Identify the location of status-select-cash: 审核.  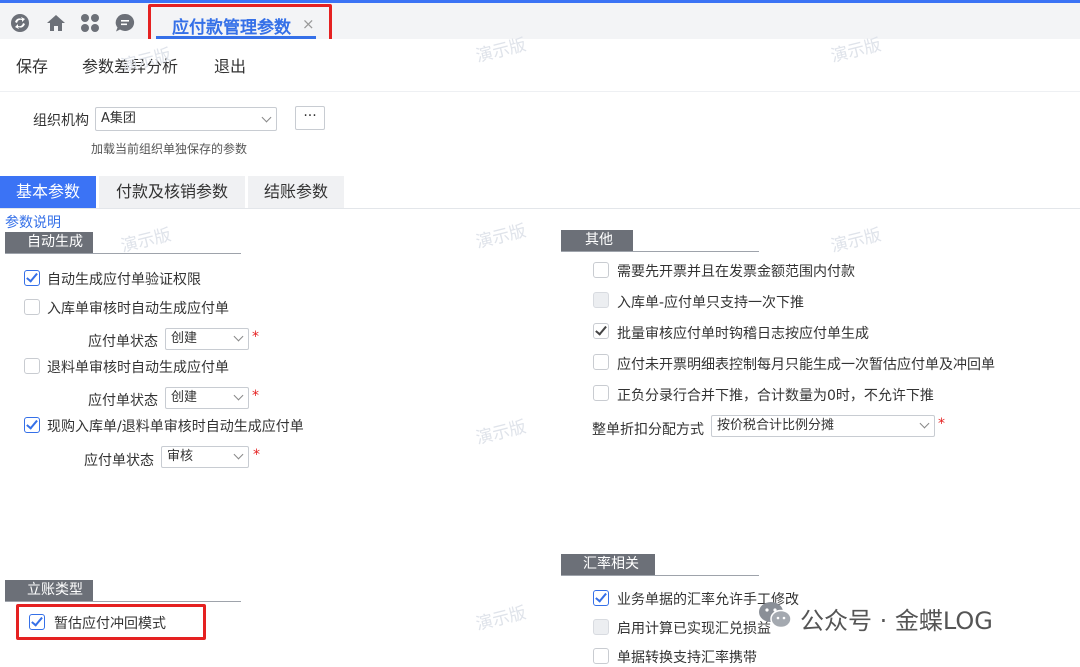
(205, 457).